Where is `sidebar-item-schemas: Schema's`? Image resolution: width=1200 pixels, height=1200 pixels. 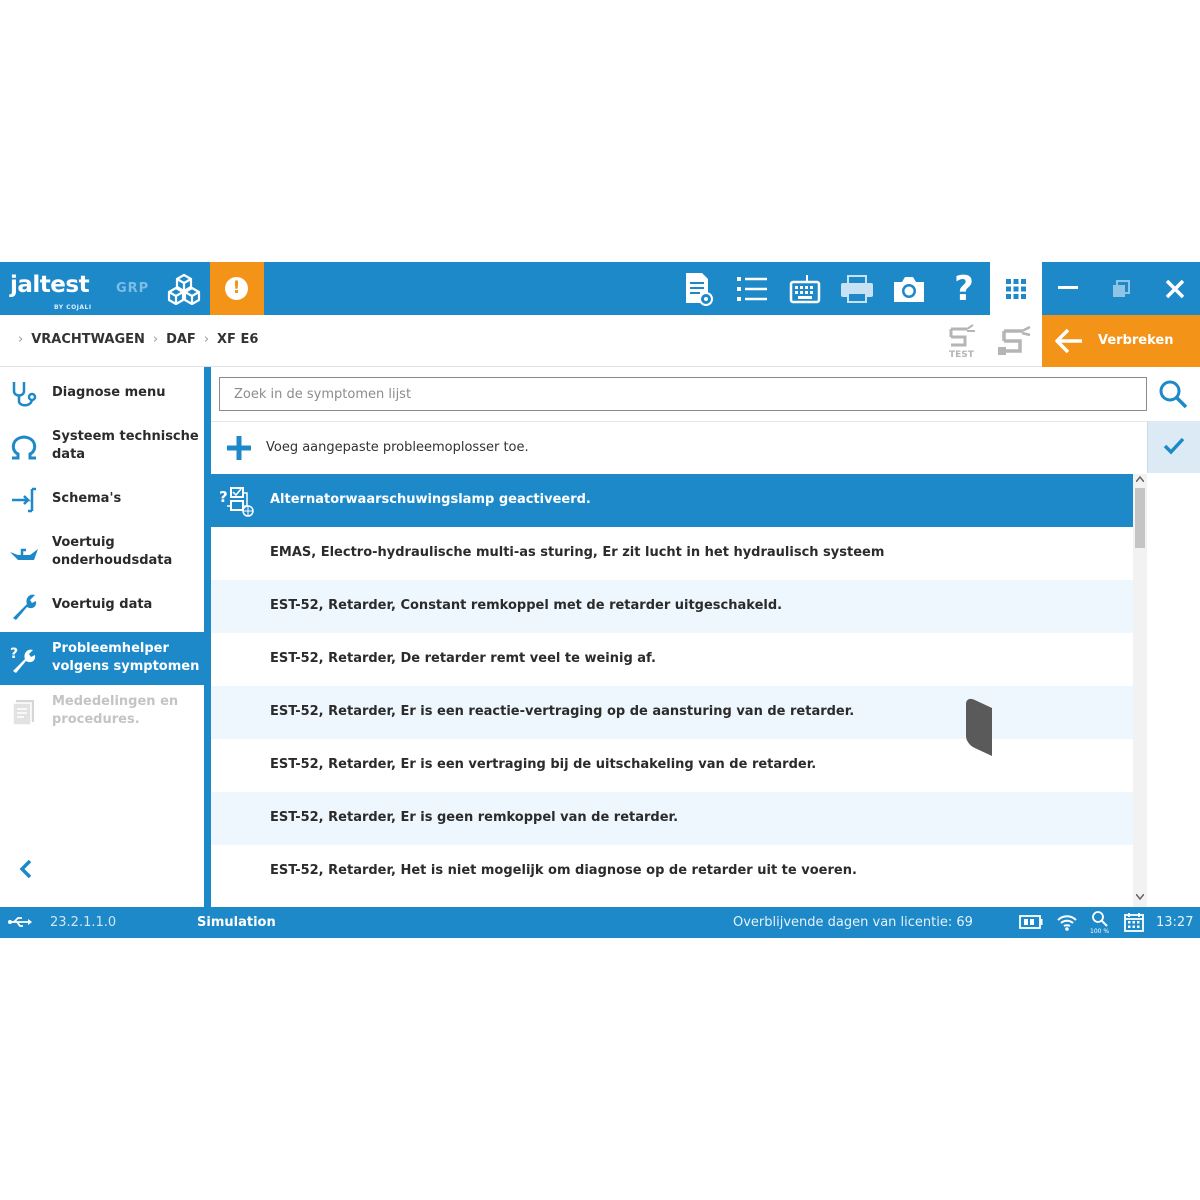
sidebar-item-schemas: Schema's is located at coordinates (102, 499).